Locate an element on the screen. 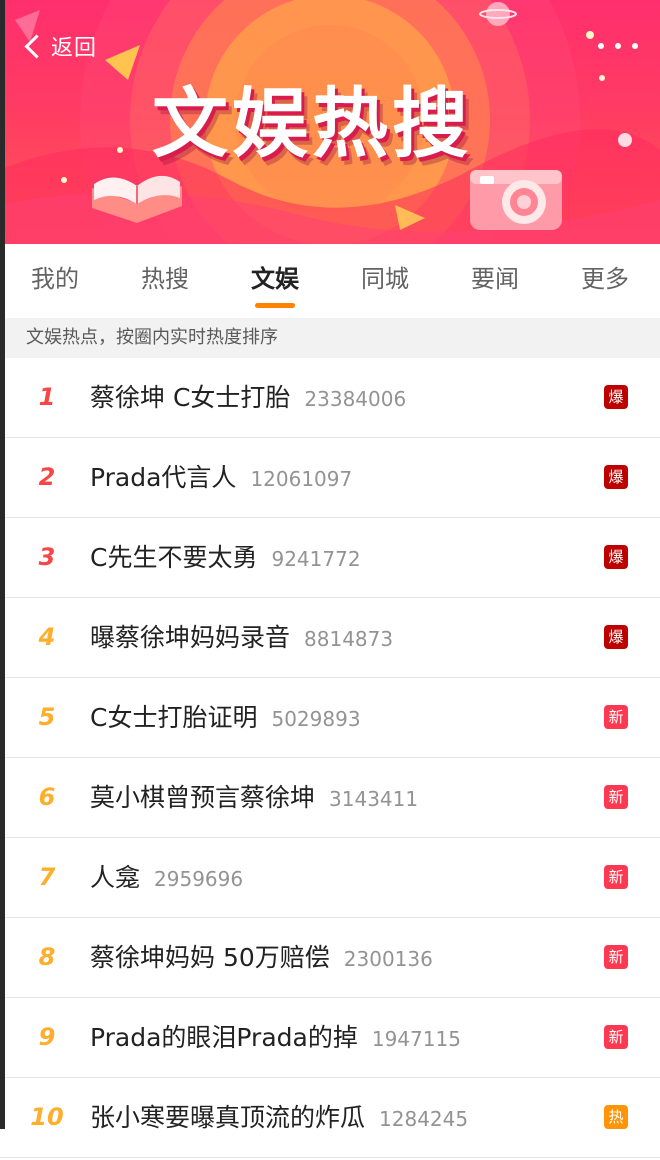  heat-count: 1947115 is located at coordinates (416, 1039).